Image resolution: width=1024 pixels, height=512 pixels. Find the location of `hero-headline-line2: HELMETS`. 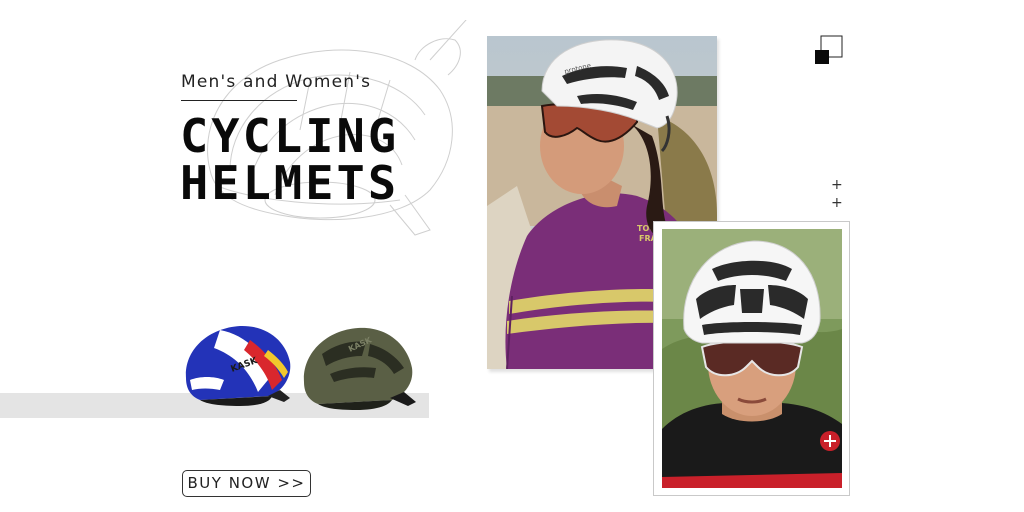

hero-headline-line2: HELMETS is located at coordinates (290, 183).